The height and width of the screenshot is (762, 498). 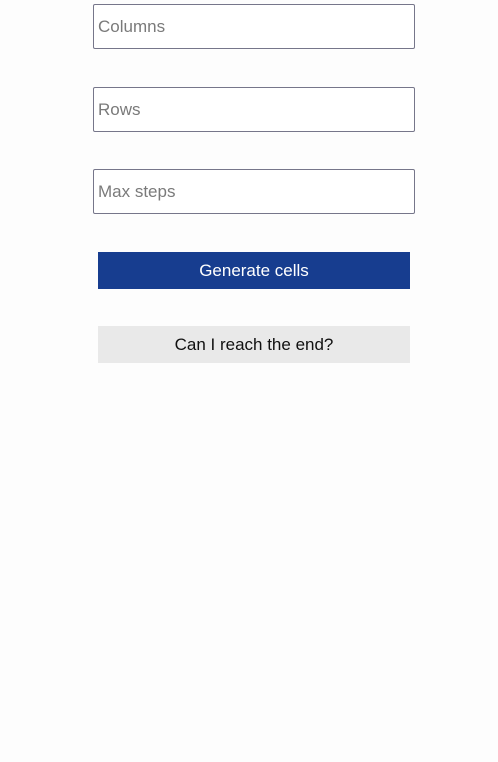 What do you see at coordinates (254, 344) in the screenshot?
I see `can-reach-end-button: Can I reach the end?` at bounding box center [254, 344].